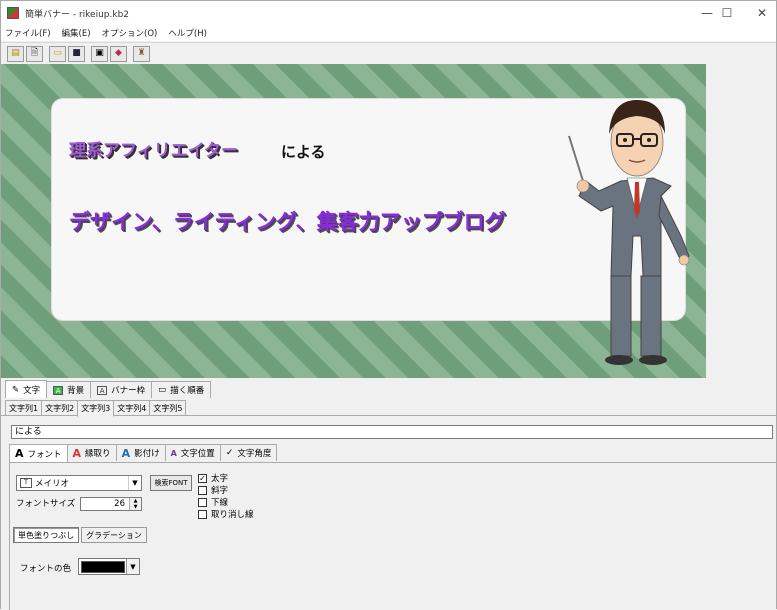  What do you see at coordinates (287, 222) in the screenshot?
I see `banner-subtitle: デザイン、ライティング、集客力アップブログ` at bounding box center [287, 222].